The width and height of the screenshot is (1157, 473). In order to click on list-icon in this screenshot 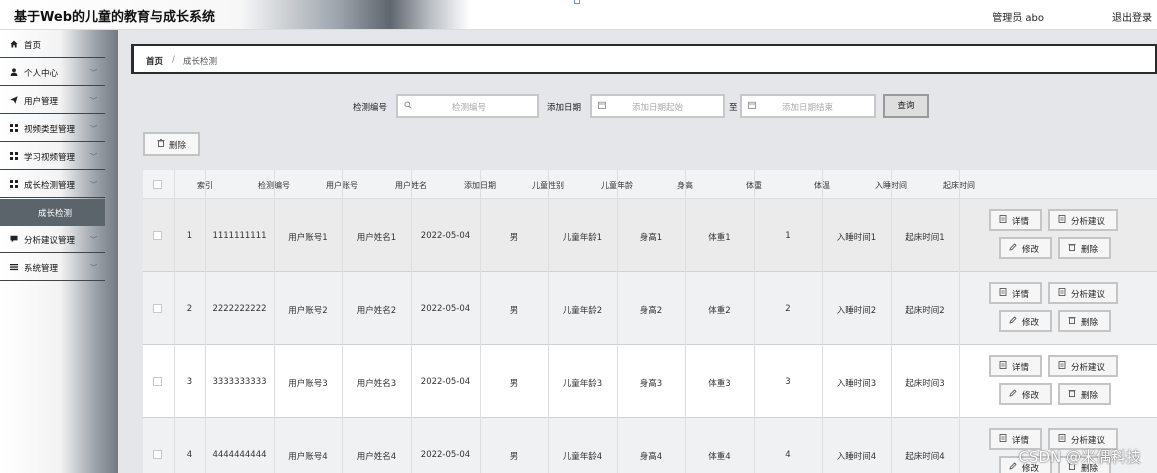, I will do `click(14, 267)`.